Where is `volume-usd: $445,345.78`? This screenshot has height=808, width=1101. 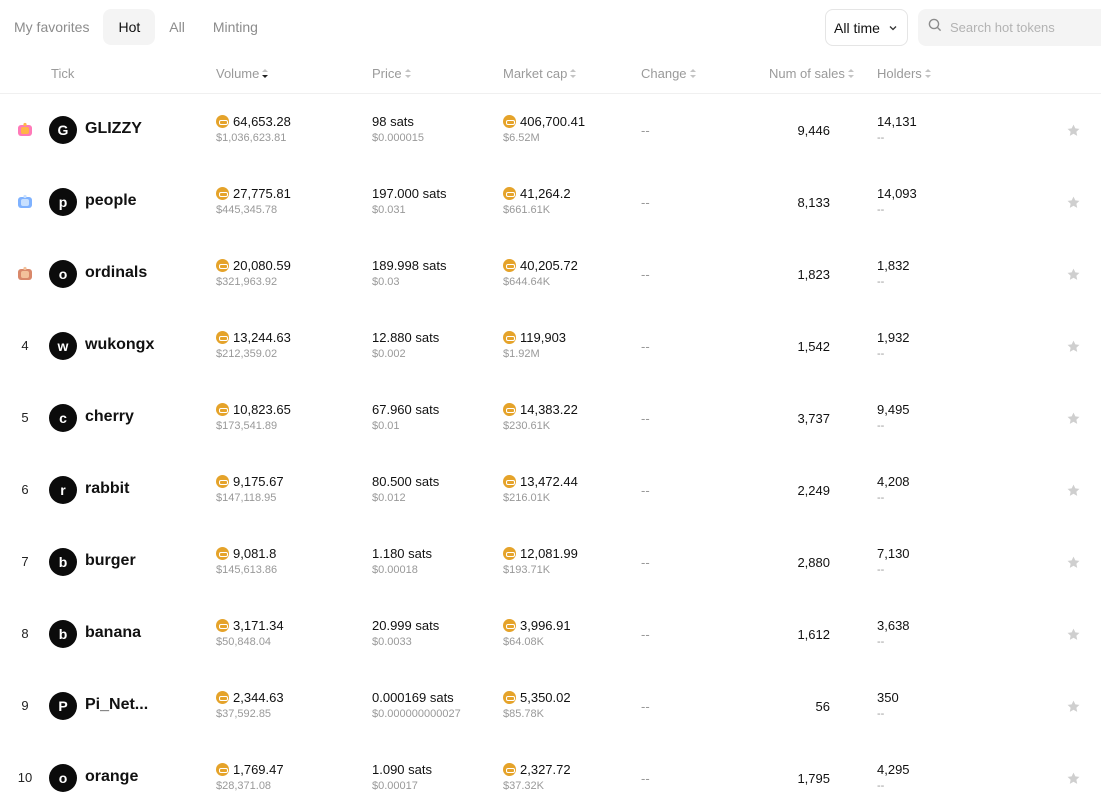 volume-usd: $445,345.78 is located at coordinates (247, 210).